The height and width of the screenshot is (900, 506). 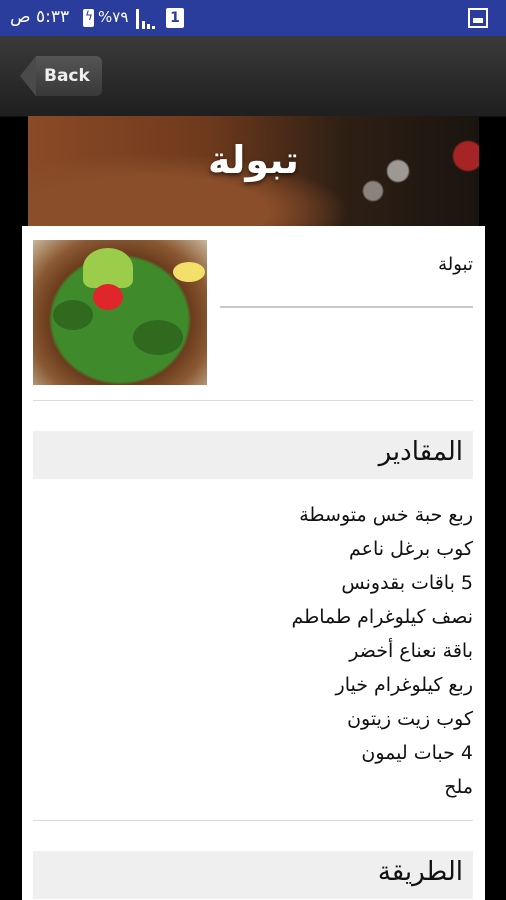 I want to click on ingredient-item: نصف كيلوغرام طماطم, so click(x=382, y=617).